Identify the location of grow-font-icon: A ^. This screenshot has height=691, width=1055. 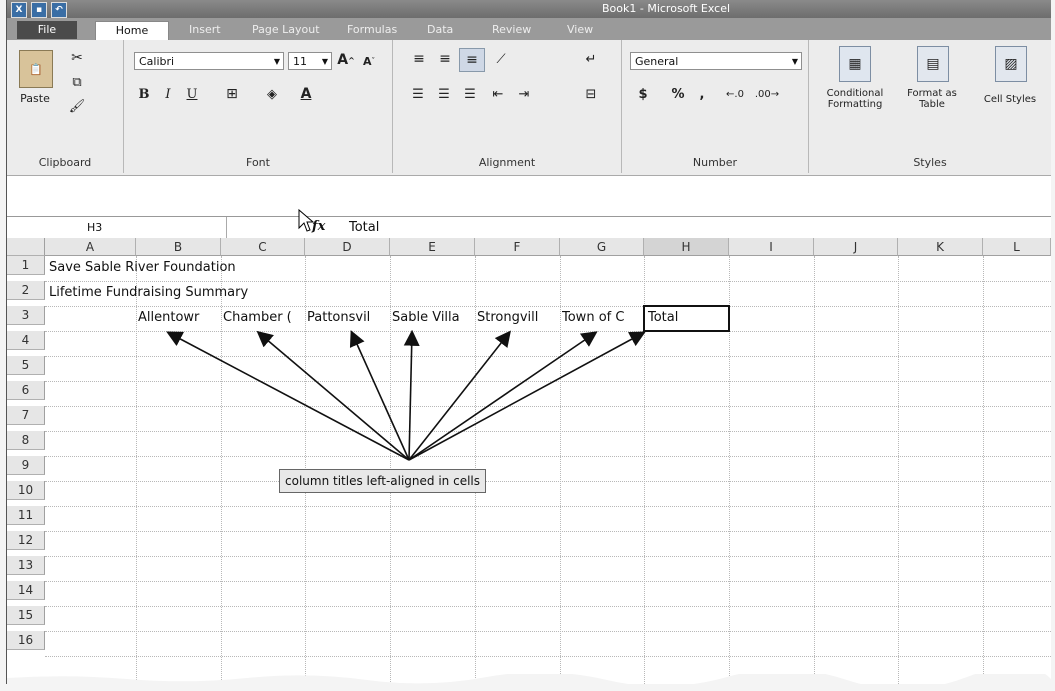
(346, 60).